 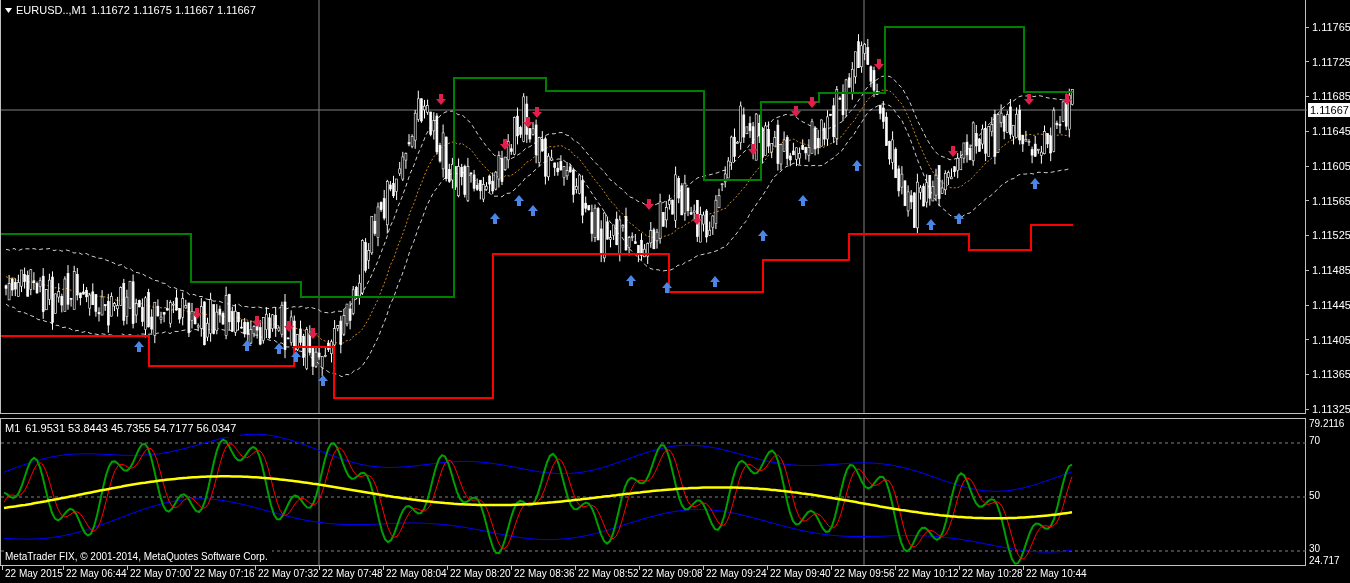 What do you see at coordinates (864, 574) in the screenshot?
I see `time-axis-label: 22 May 09:56` at bounding box center [864, 574].